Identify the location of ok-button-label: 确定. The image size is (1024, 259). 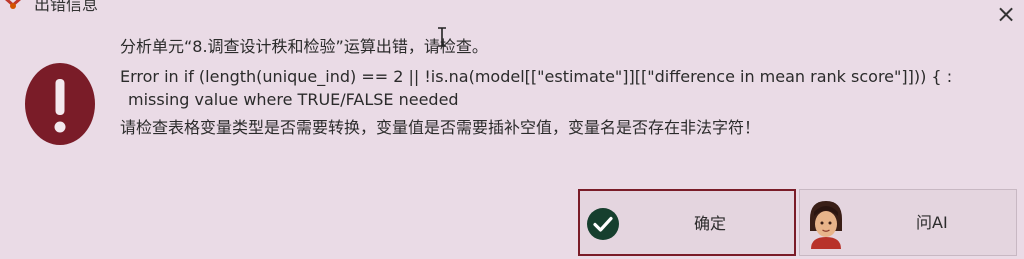
(710, 223).